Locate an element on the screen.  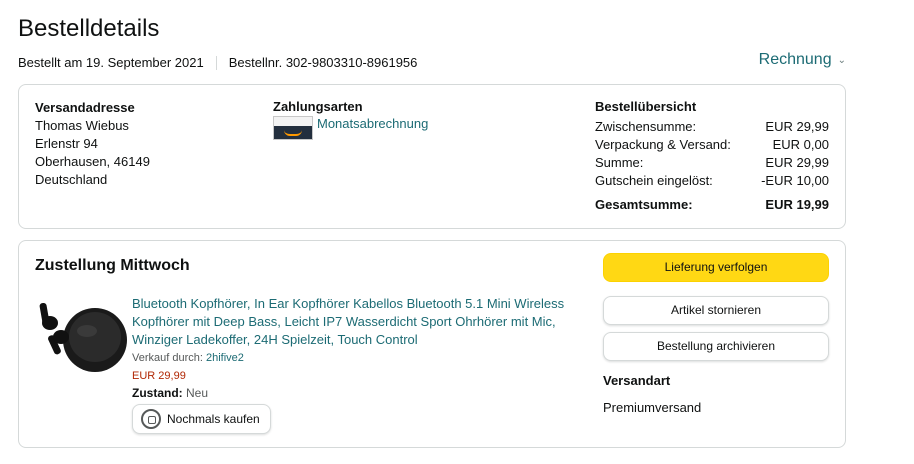
summary-label: Gutschein eingelöst: is located at coordinates (654, 180).